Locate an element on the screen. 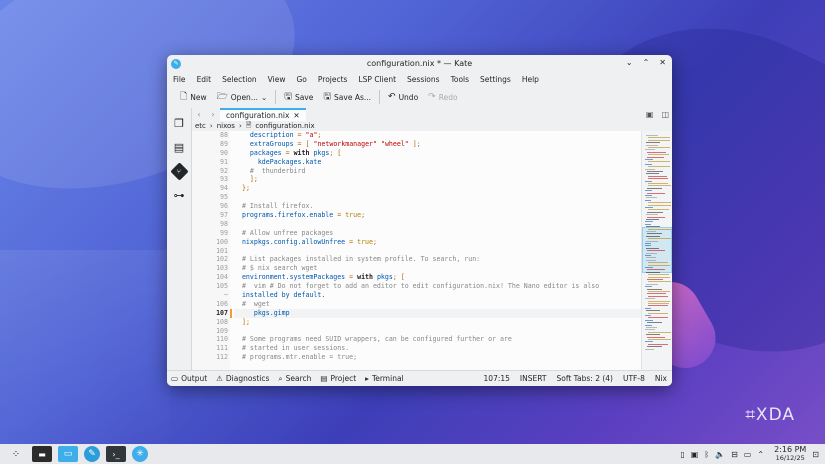 The width and height of the screenshot is (825, 464). output-panel-button: ▭ Output is located at coordinates (189, 379).